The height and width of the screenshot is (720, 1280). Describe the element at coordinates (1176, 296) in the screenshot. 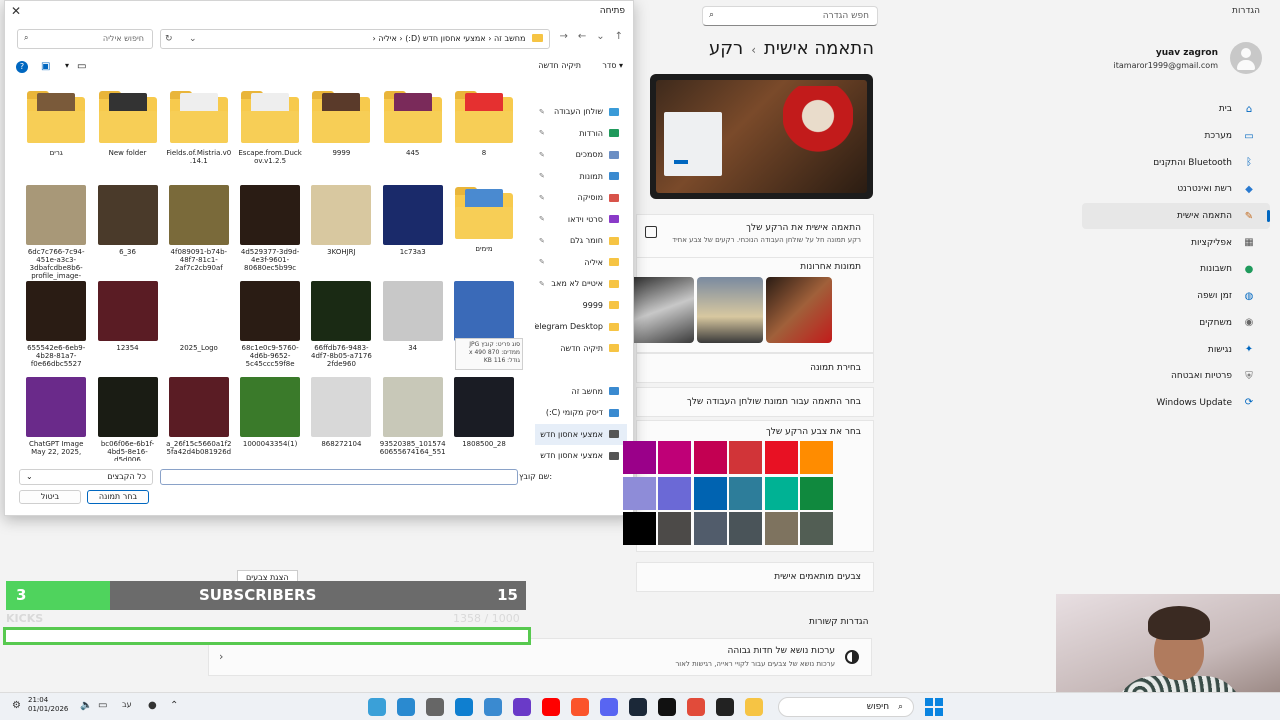

I see `sidebar-item: ◍ זמן ושפה` at that location.